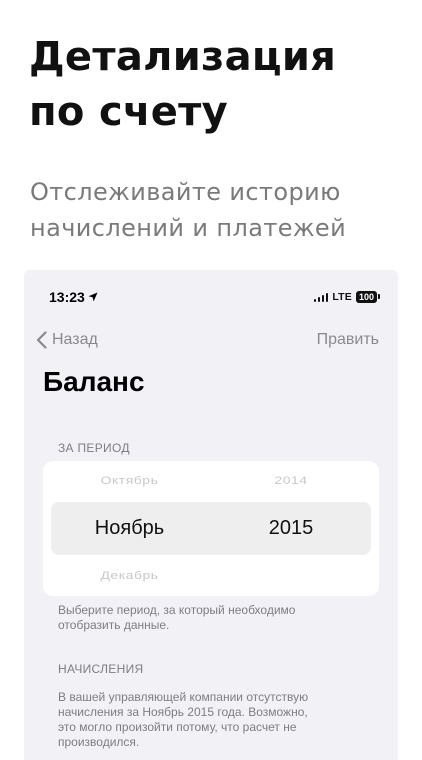 The width and height of the screenshot is (422, 760). What do you see at coordinates (183, 57) in the screenshot?
I see `promo-title-line-1: Детализация` at bounding box center [183, 57].